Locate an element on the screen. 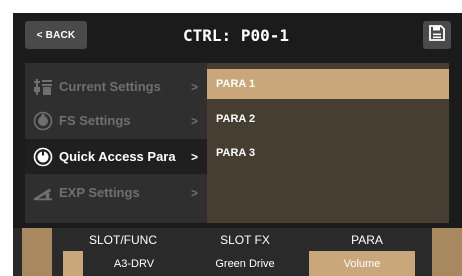  page-title: CTRL: P00-1 is located at coordinates (236, 35).